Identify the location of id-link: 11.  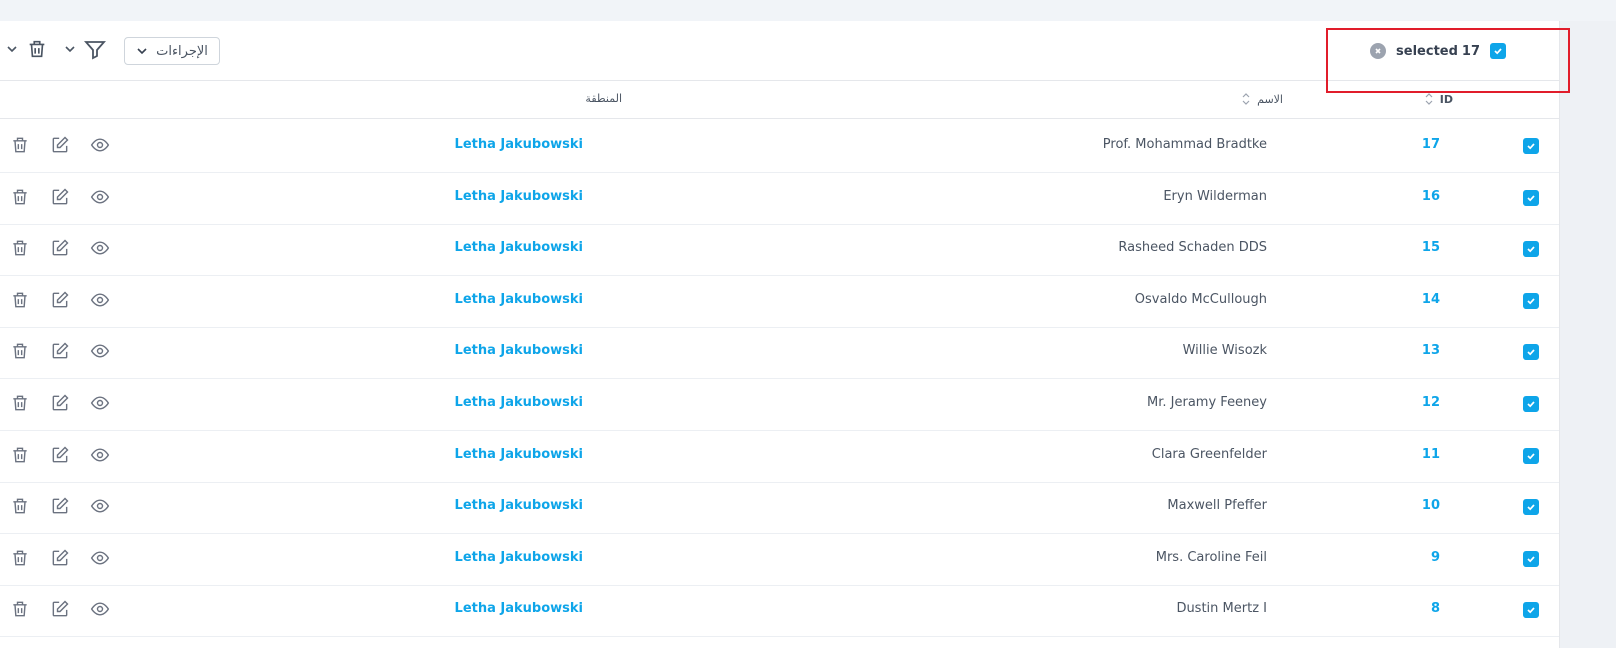
(1431, 454).